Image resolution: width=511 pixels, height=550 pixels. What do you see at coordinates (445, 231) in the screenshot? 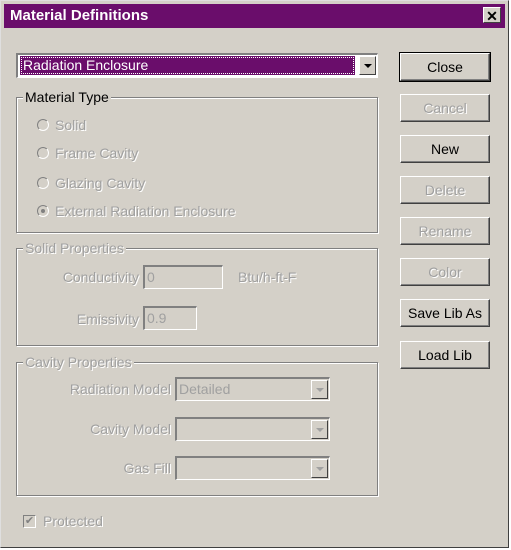
I see `rename-button: Rename` at bounding box center [445, 231].